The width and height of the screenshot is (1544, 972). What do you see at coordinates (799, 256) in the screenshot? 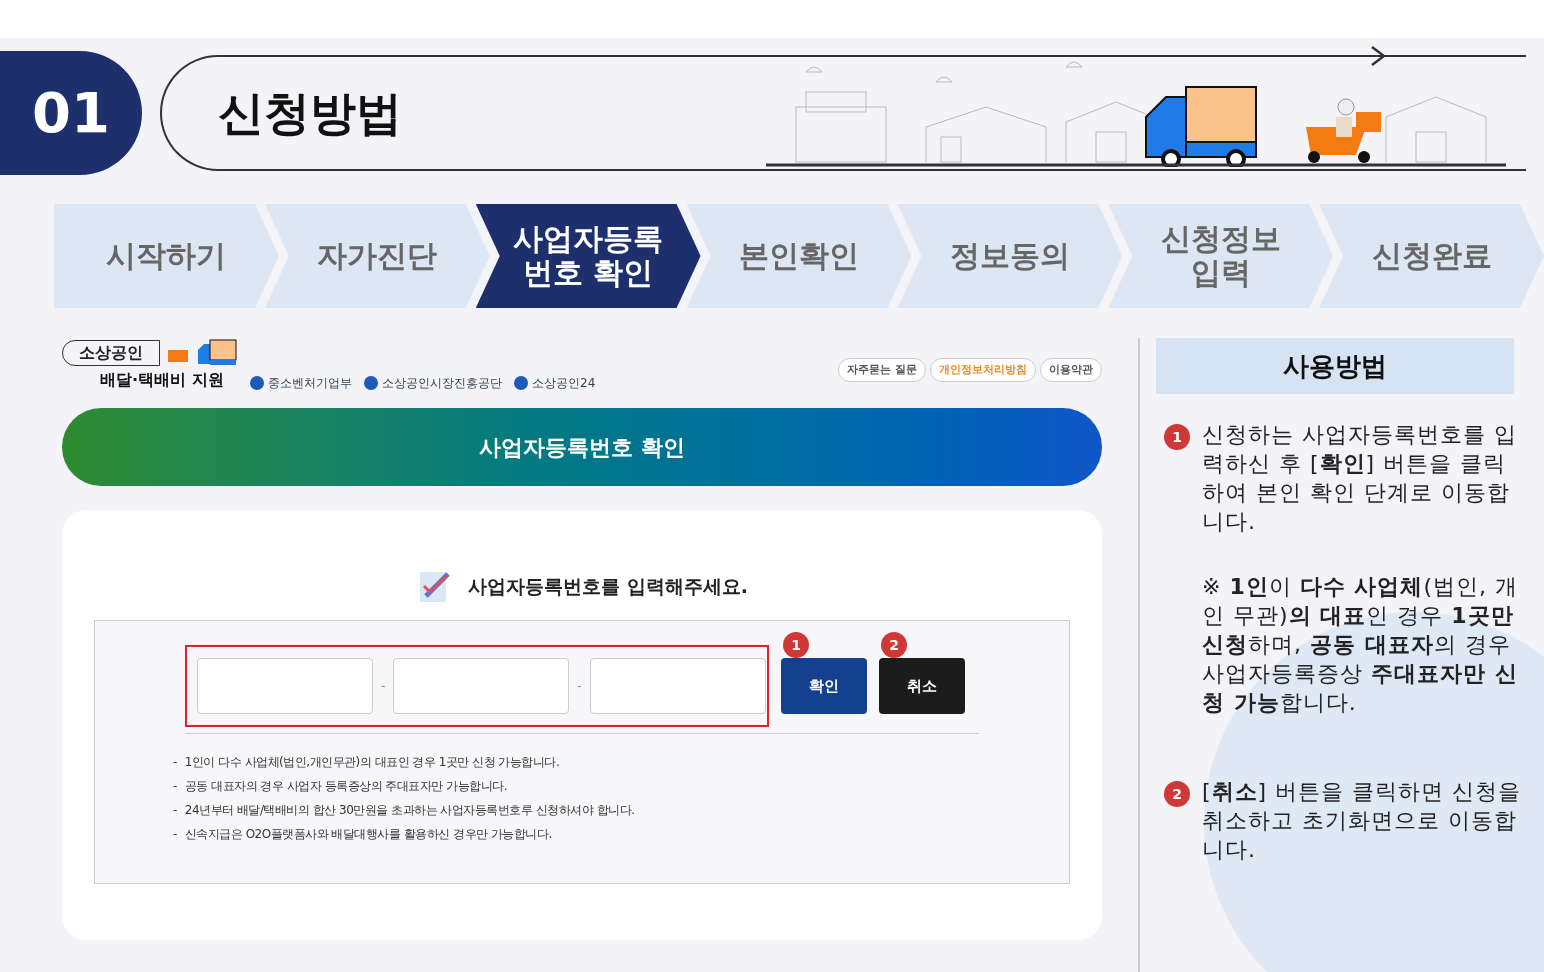
I see `step-tab: 본인확인` at bounding box center [799, 256].